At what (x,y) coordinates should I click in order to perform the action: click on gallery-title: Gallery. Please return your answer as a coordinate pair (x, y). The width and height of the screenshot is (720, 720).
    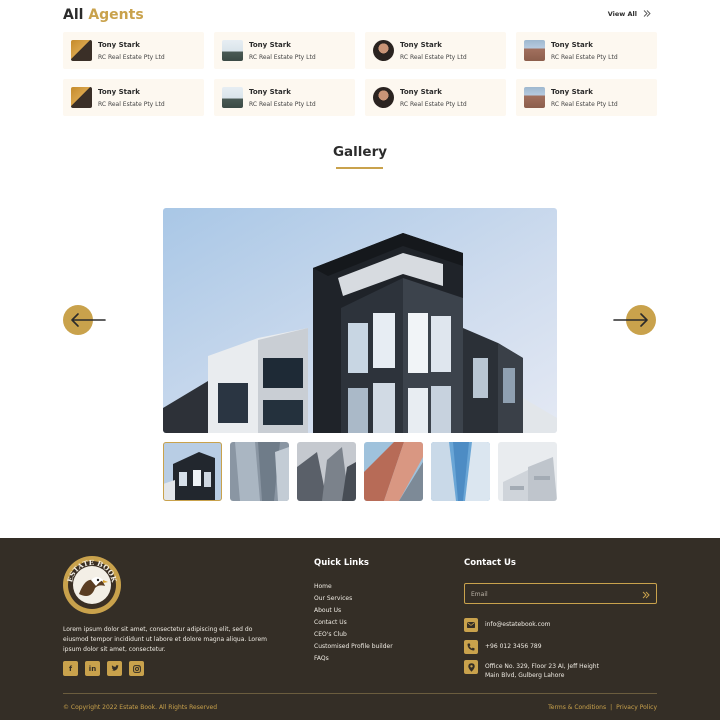
    Looking at the image, I should click on (360, 152).